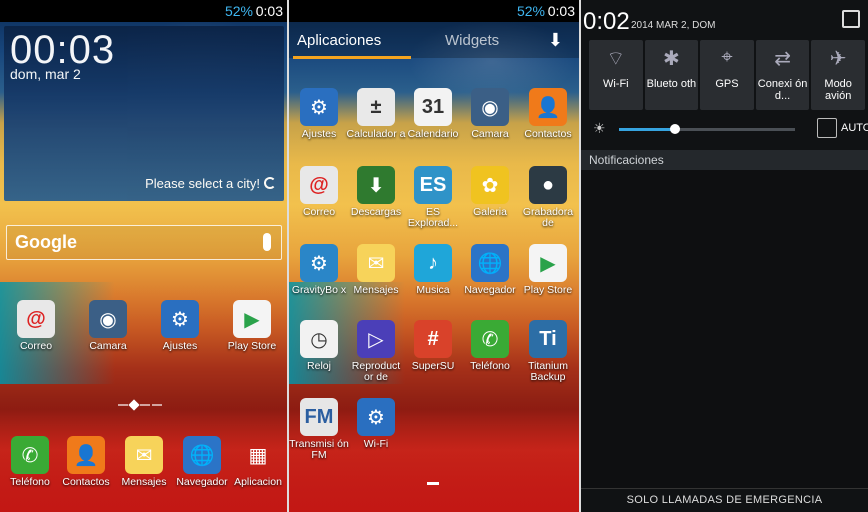 The image size is (868, 512). I want to click on app-descargas: ⬇ Descargas, so click(376, 192).